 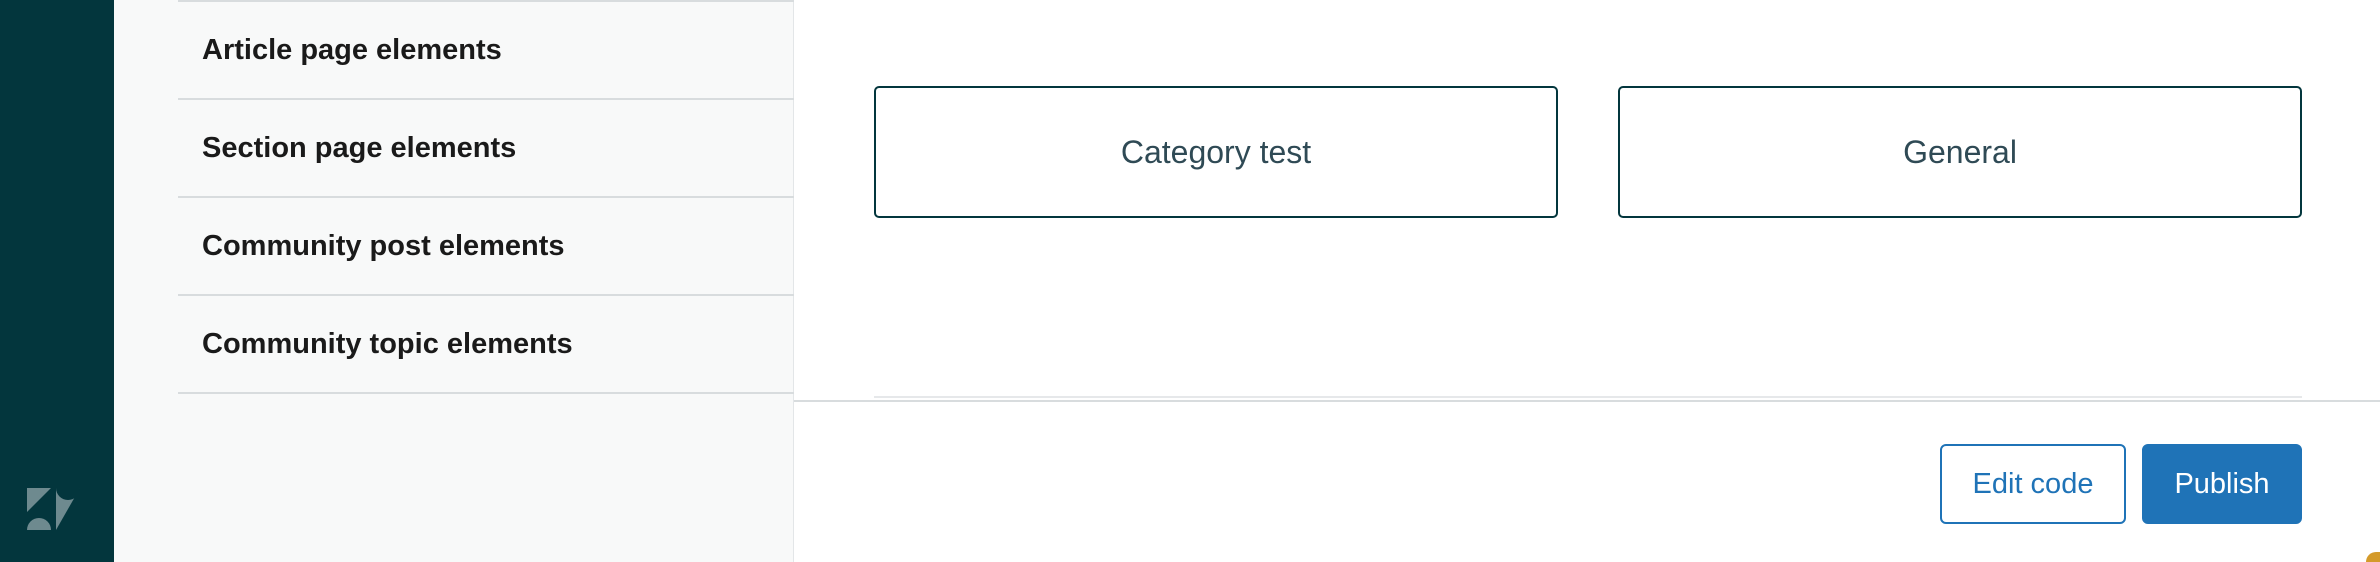 I want to click on settings-item-label: Community post elements, so click(x=383, y=245).